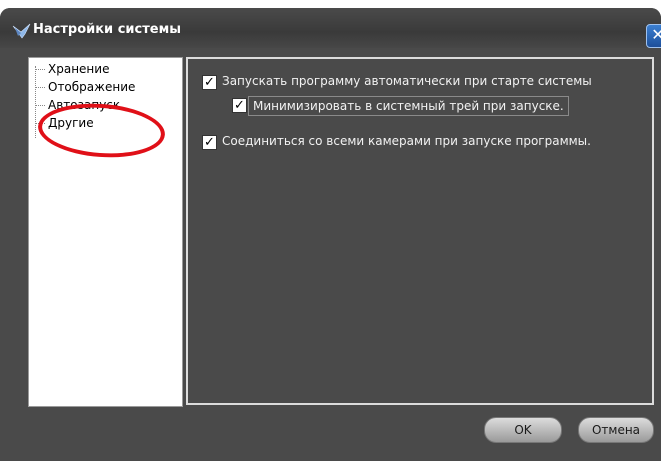  I want to click on title-bar: Настройки системы ✕, so click(330, 28).